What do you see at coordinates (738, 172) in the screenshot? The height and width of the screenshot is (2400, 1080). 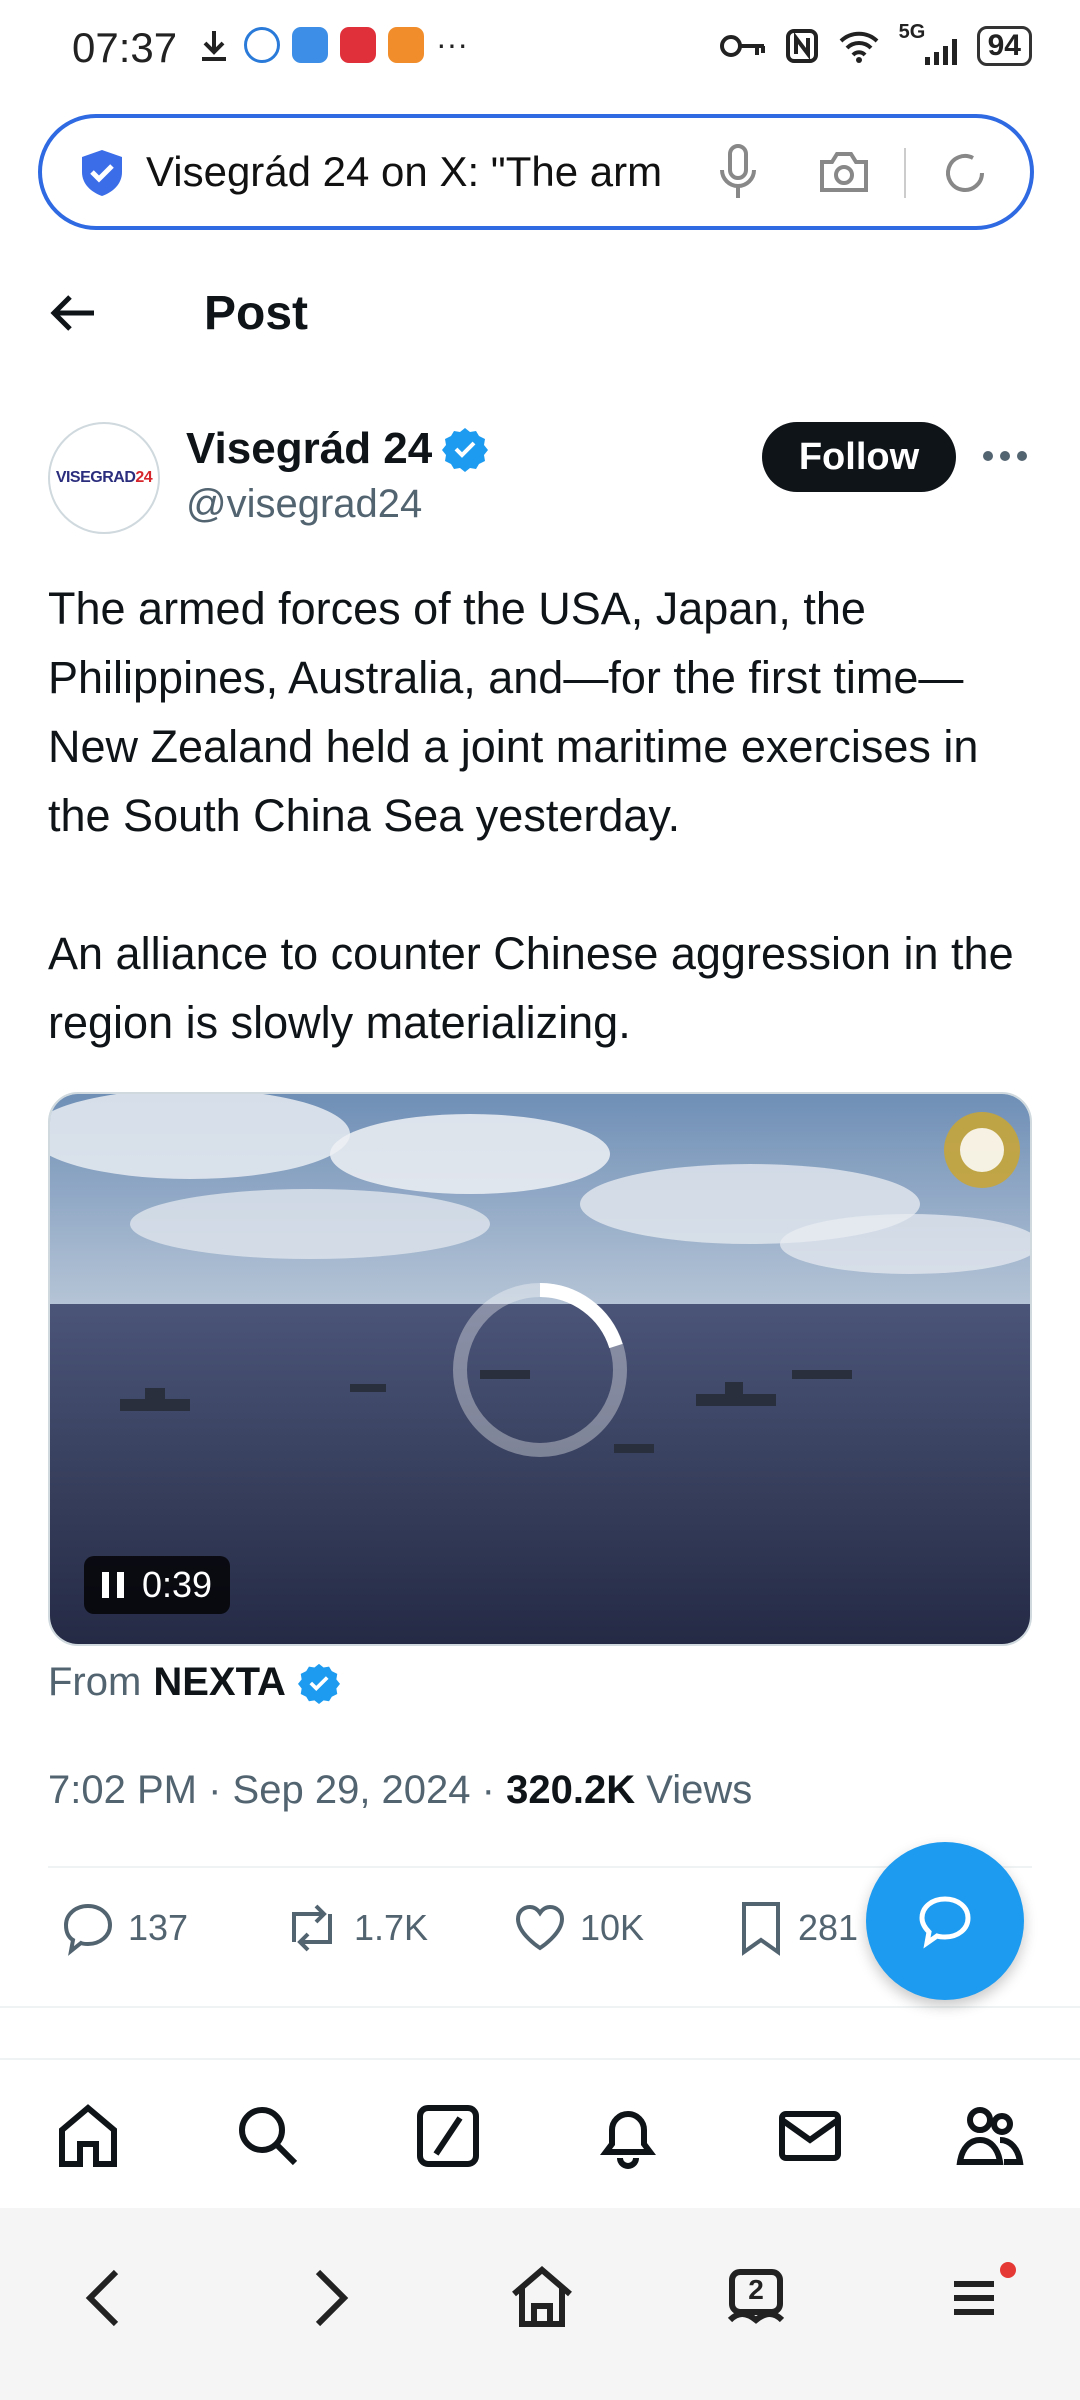 I see `microphone-icon` at bounding box center [738, 172].